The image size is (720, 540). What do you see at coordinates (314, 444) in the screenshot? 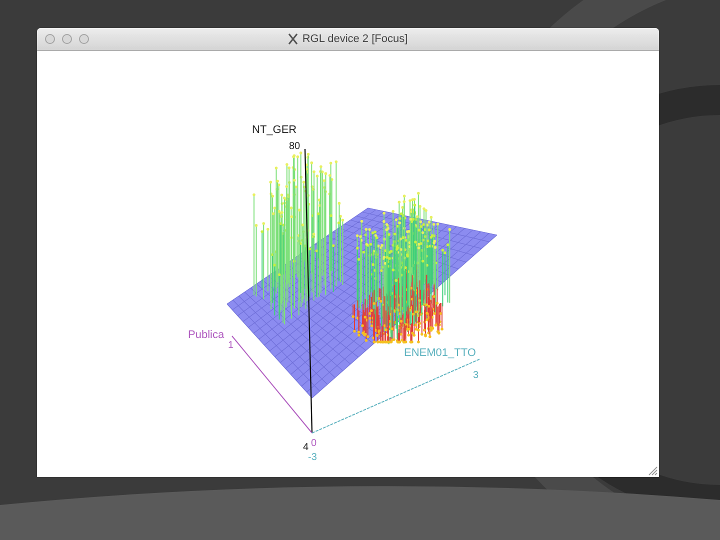
I see `axis-tick-label: 0` at bounding box center [314, 444].